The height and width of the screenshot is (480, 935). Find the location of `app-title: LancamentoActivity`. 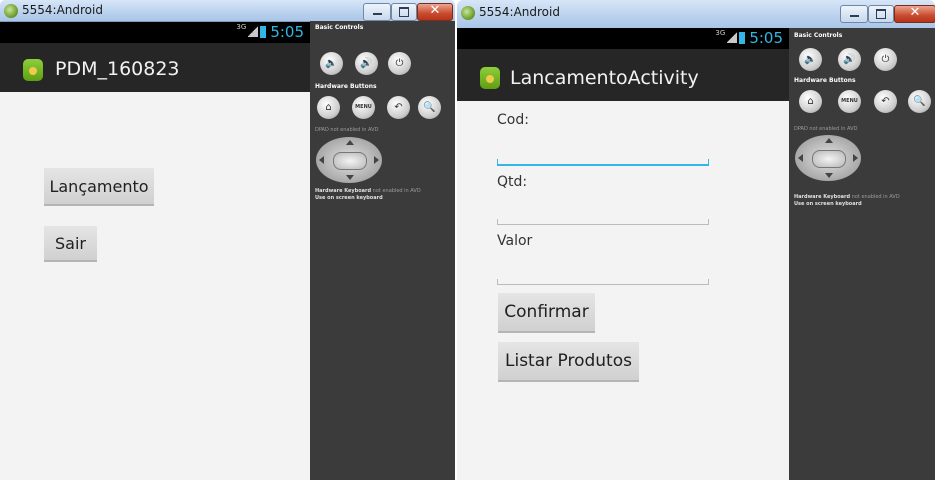

app-title: LancamentoActivity is located at coordinates (604, 78).